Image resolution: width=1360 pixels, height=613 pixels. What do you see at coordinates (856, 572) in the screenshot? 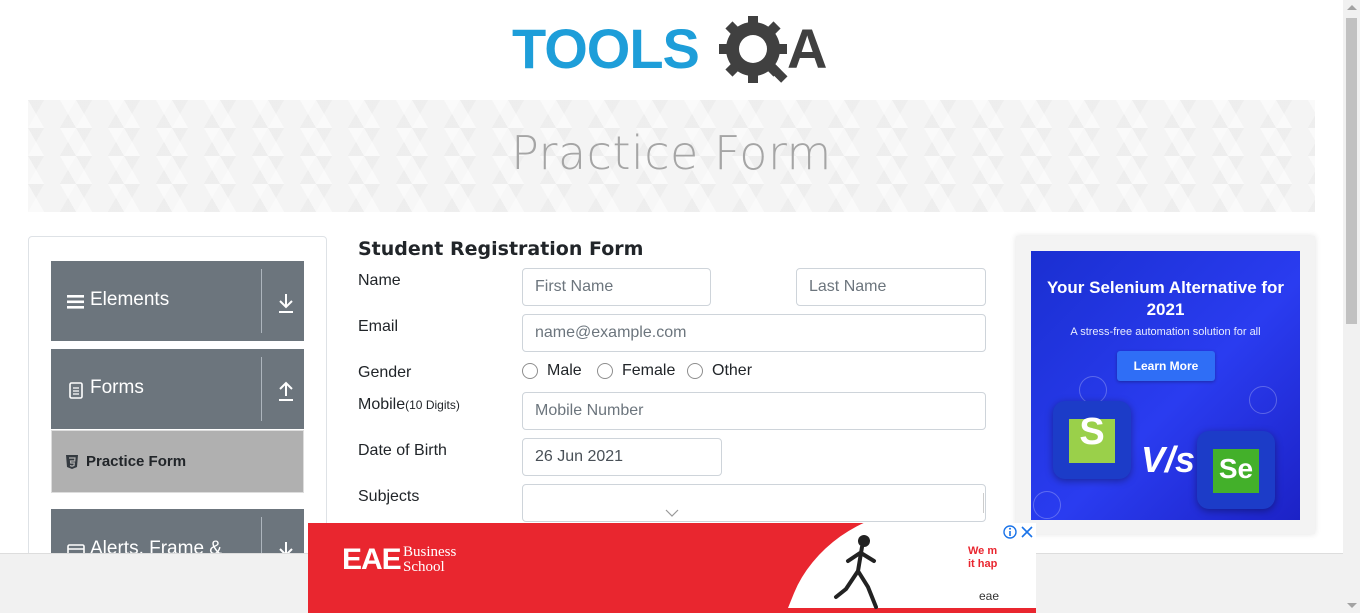
I see `runner-image` at bounding box center [856, 572].